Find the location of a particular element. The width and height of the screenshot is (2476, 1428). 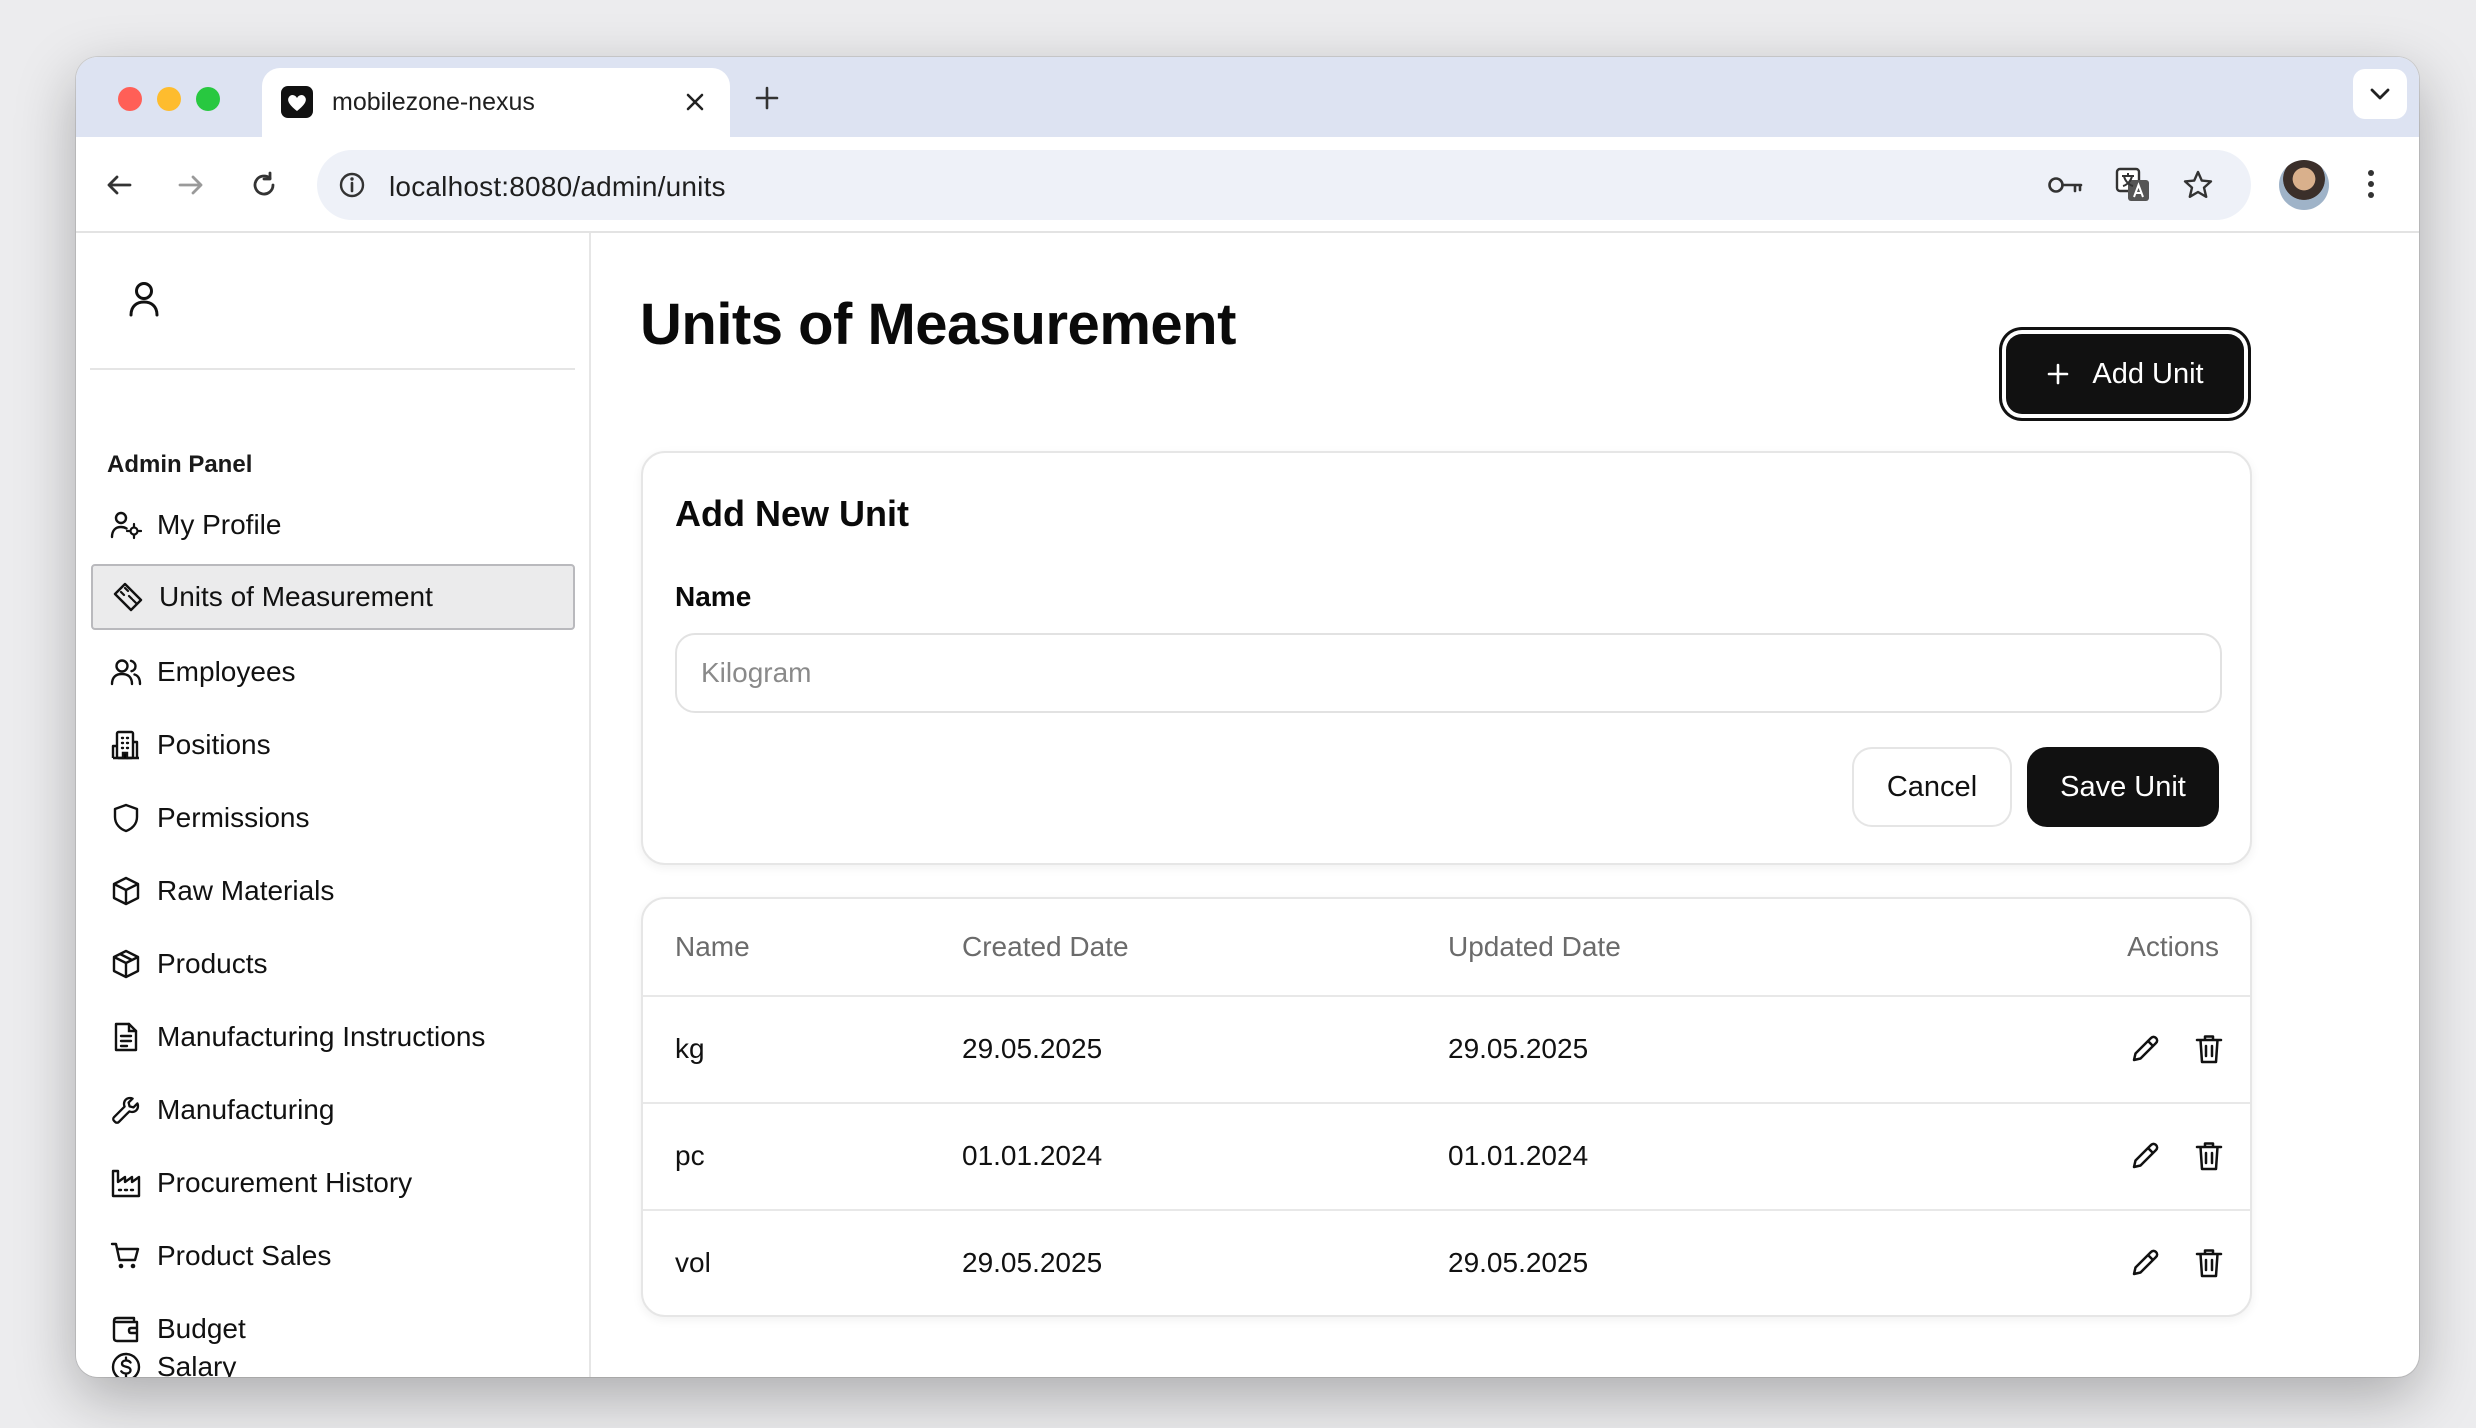

tab-search-chevron-icon is located at coordinates (2380, 94).